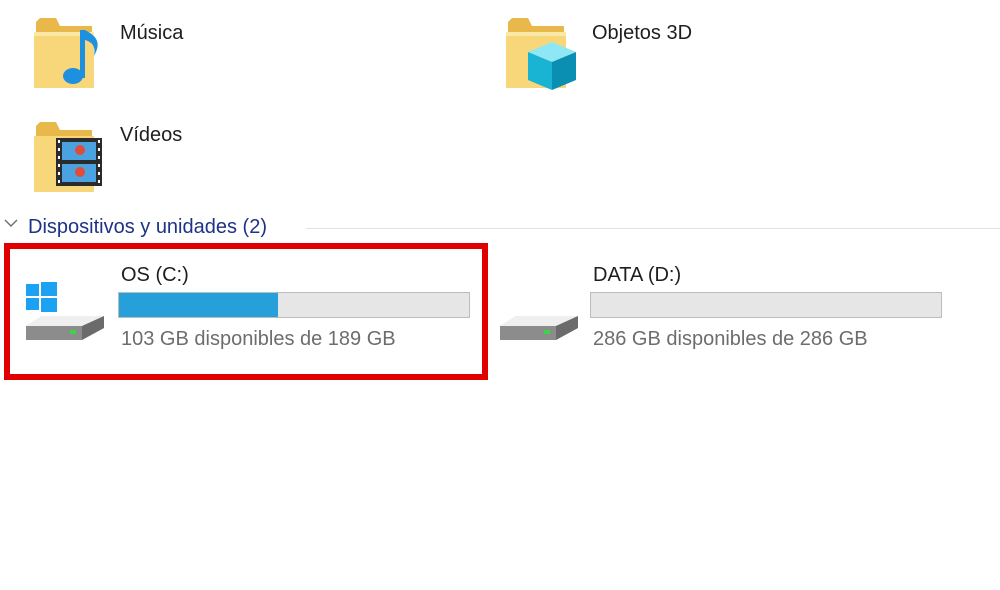  Describe the element at coordinates (612, 53) in the screenshot. I see `folder-item-objetos-3d: Objetos 3D` at that location.